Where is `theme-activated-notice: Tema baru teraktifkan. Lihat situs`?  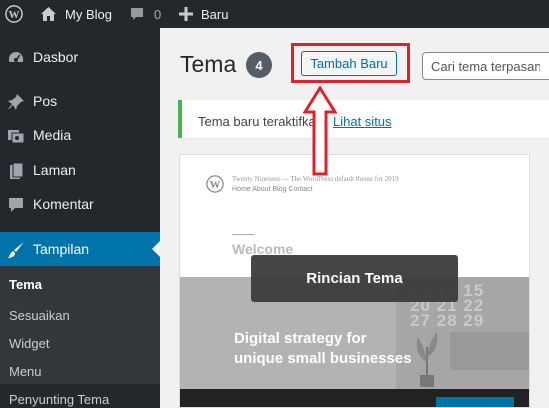
theme-activated-notice: Tema baru teraktifkan. Lihat situs is located at coordinates (363, 119).